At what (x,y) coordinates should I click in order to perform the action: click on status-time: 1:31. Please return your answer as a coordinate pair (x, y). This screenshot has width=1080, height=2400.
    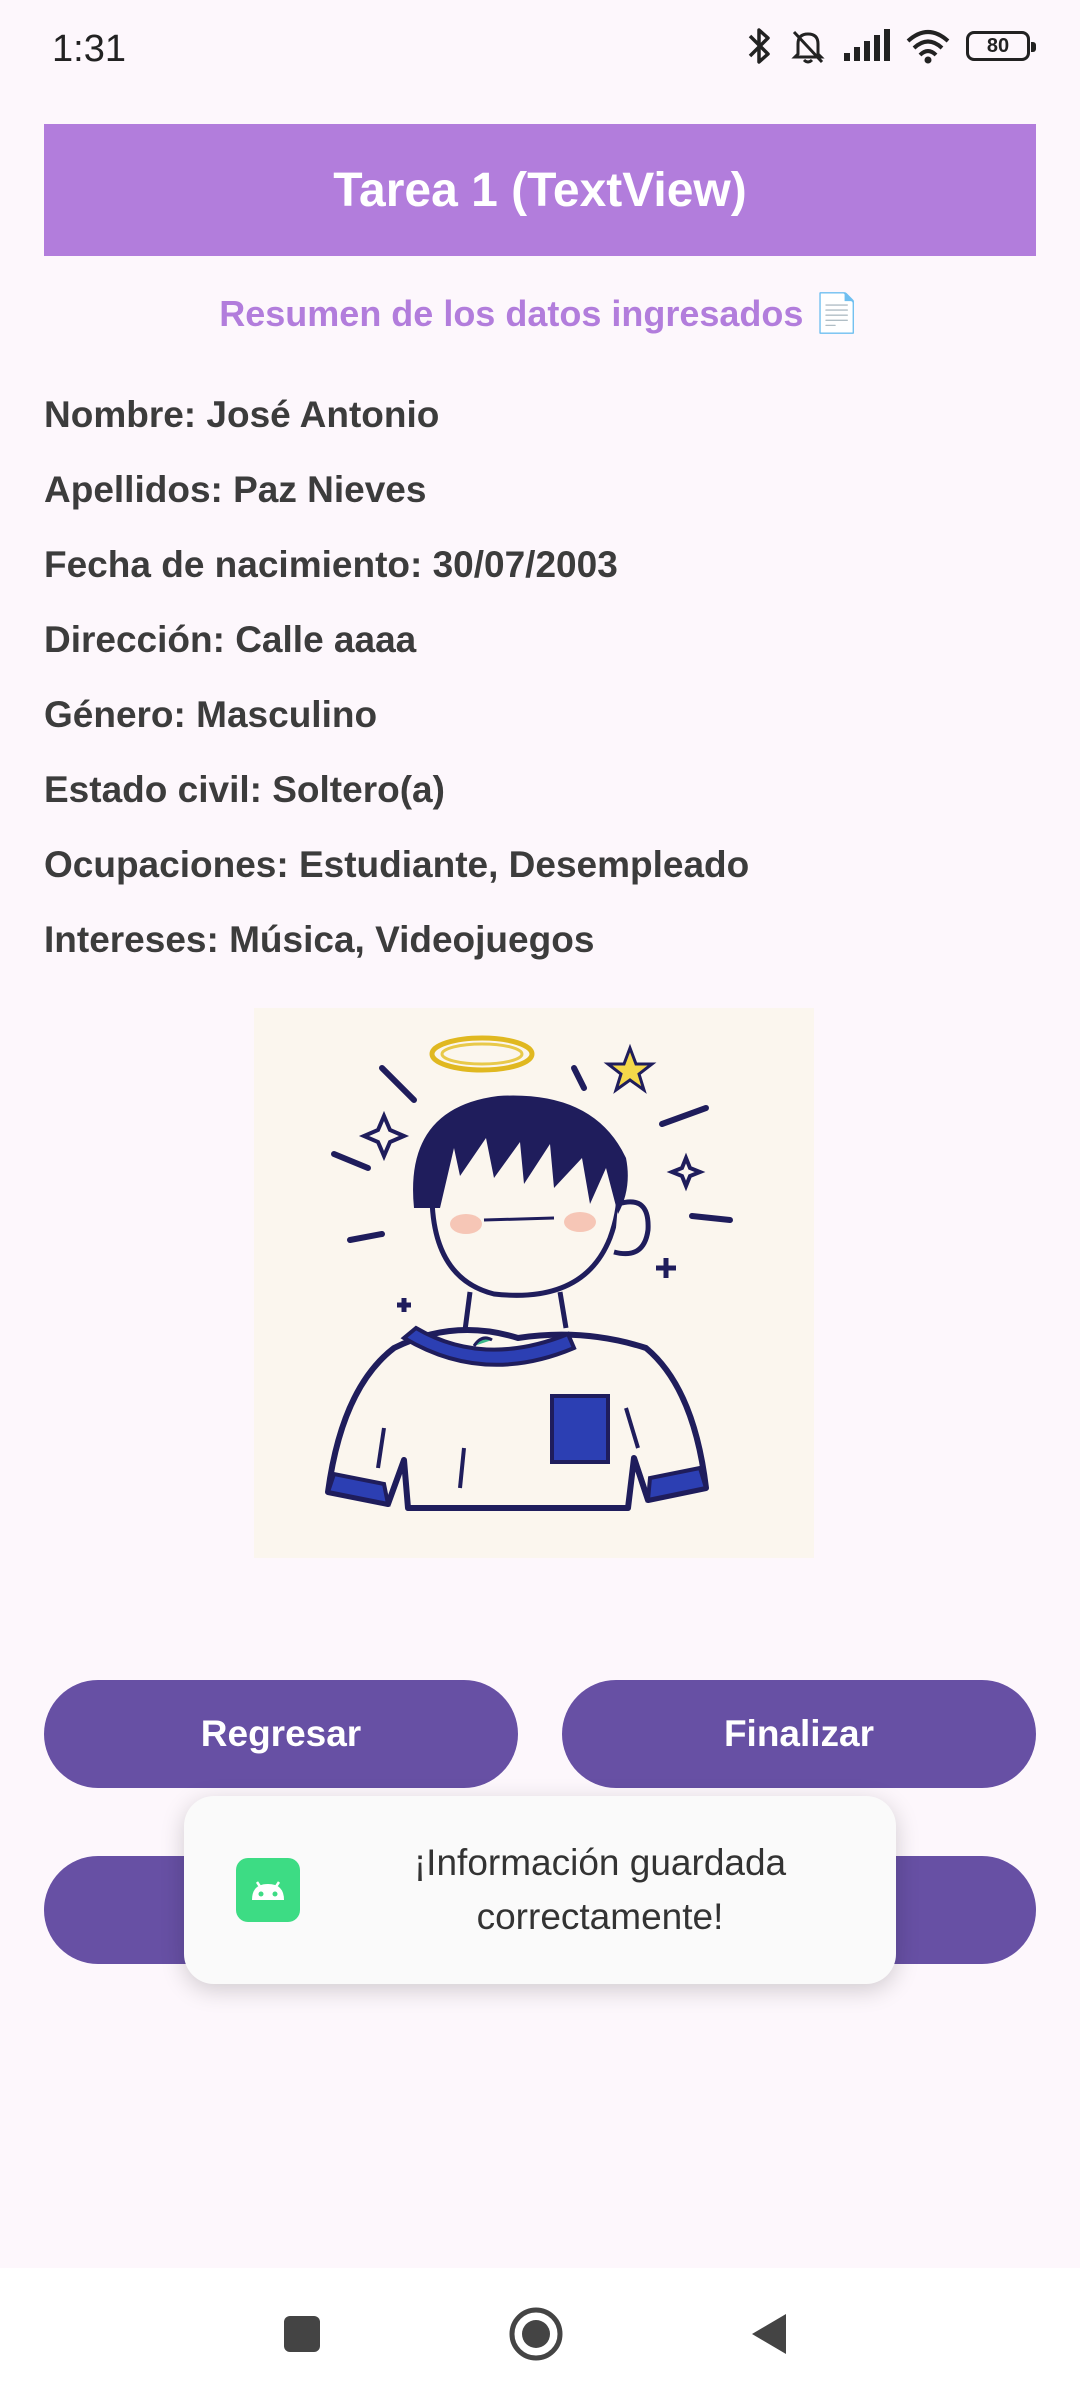
    Looking at the image, I should click on (89, 49).